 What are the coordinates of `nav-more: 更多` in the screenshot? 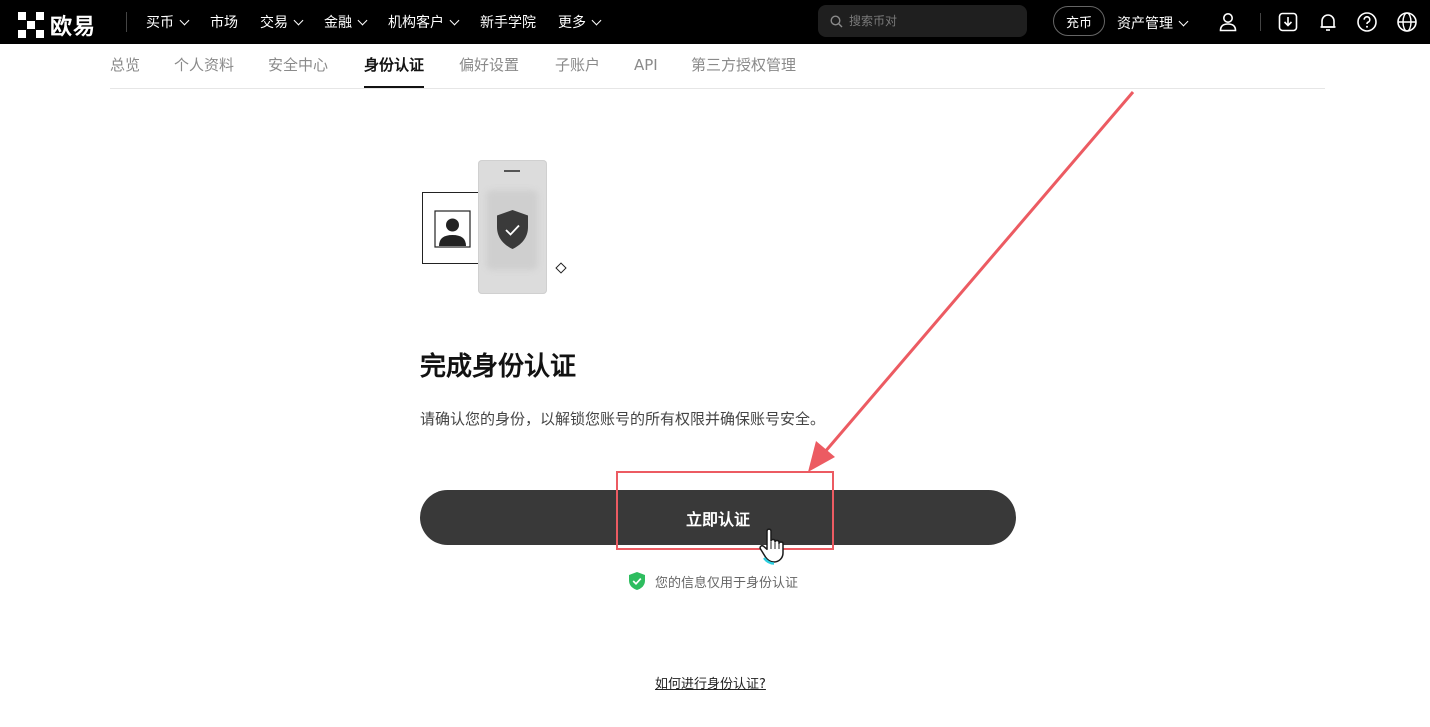 It's located at (580, 22).